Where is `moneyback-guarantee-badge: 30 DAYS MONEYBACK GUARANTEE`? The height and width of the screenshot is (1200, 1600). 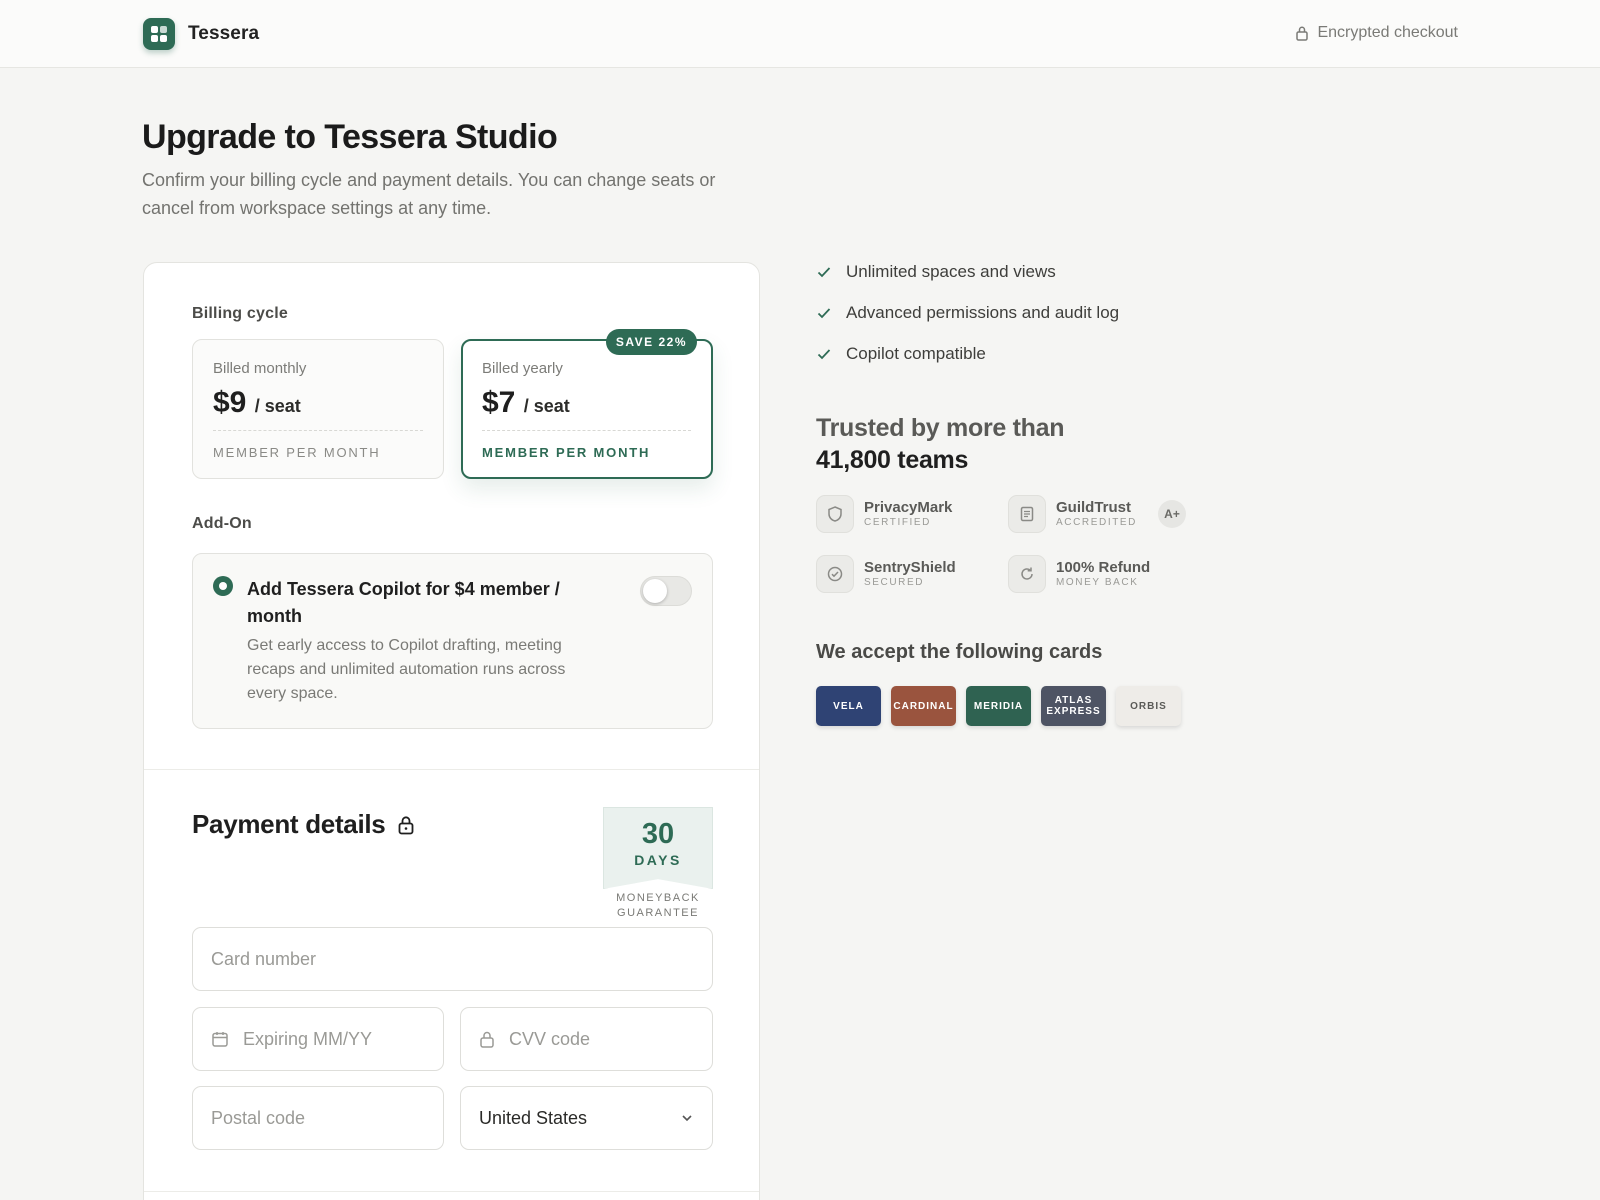
moneyback-guarantee-badge: 30 DAYS MONEYBACK GUARANTEE is located at coordinates (658, 864).